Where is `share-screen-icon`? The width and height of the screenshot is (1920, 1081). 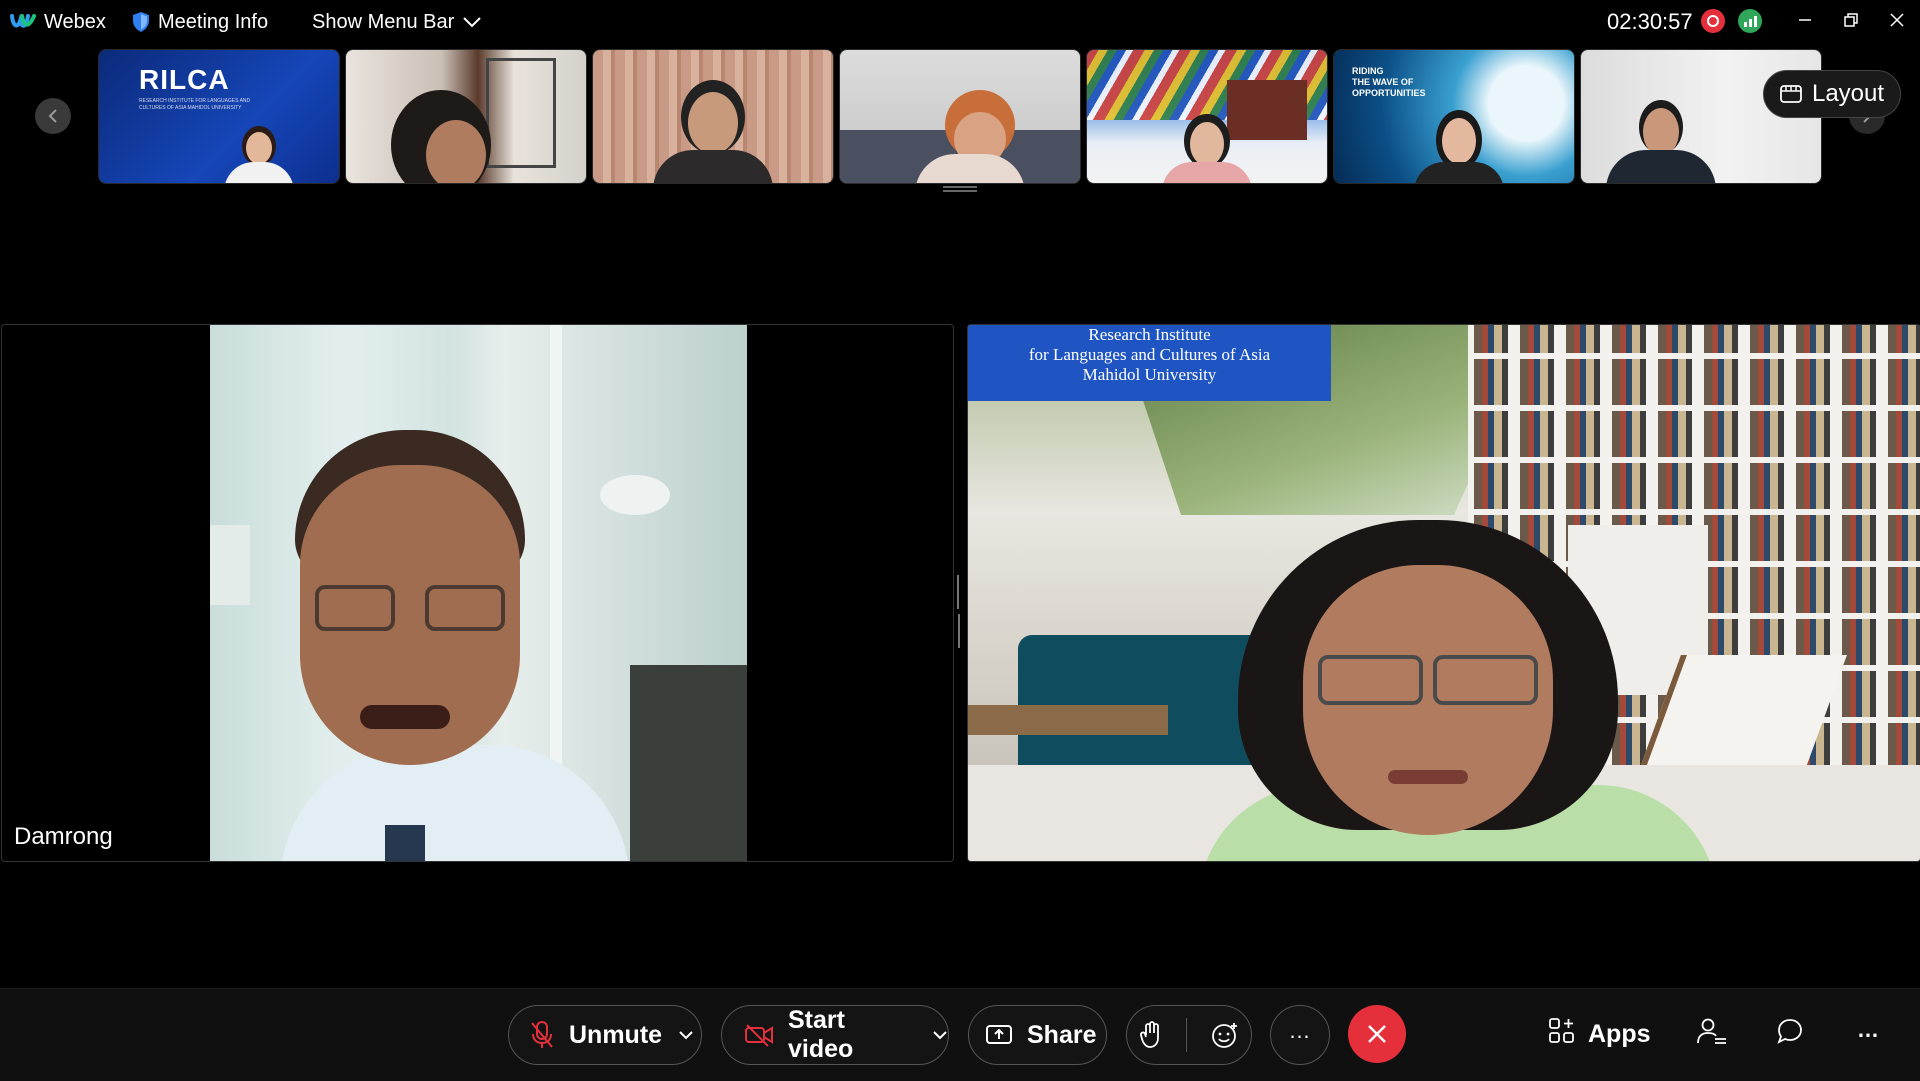
share-screen-icon is located at coordinates (999, 1035).